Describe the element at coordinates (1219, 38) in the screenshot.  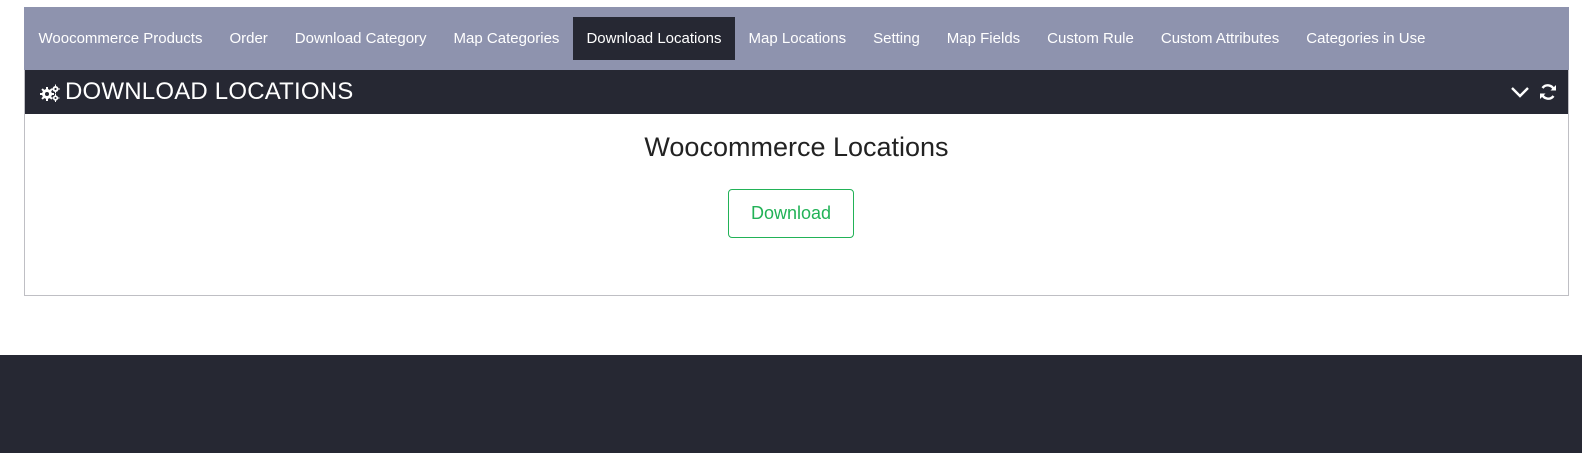
I see `tab-custom-attributes: Custom Attributes` at that location.